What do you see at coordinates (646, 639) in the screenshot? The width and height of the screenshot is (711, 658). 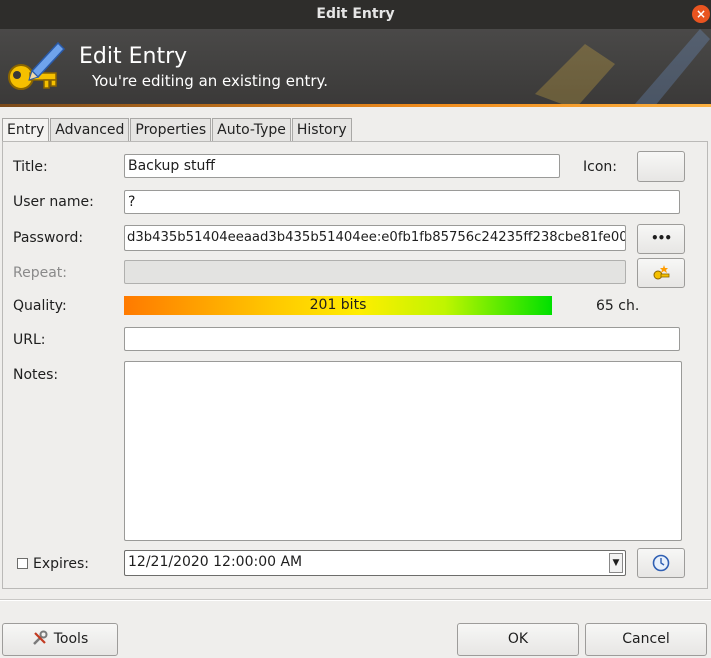 I see `cancel-button: Cancel` at bounding box center [646, 639].